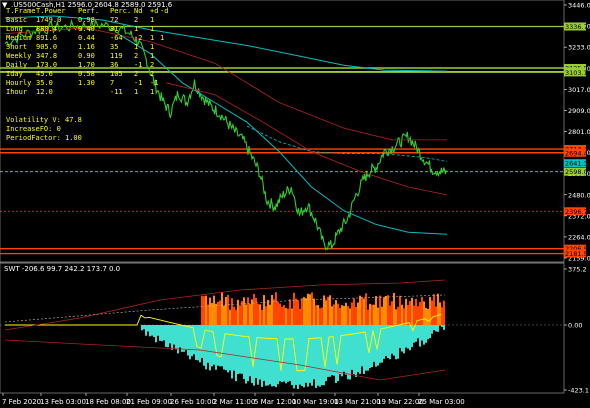 The height and width of the screenshot is (408, 590). I want to click on table-cell: 81, so click(114, 29).